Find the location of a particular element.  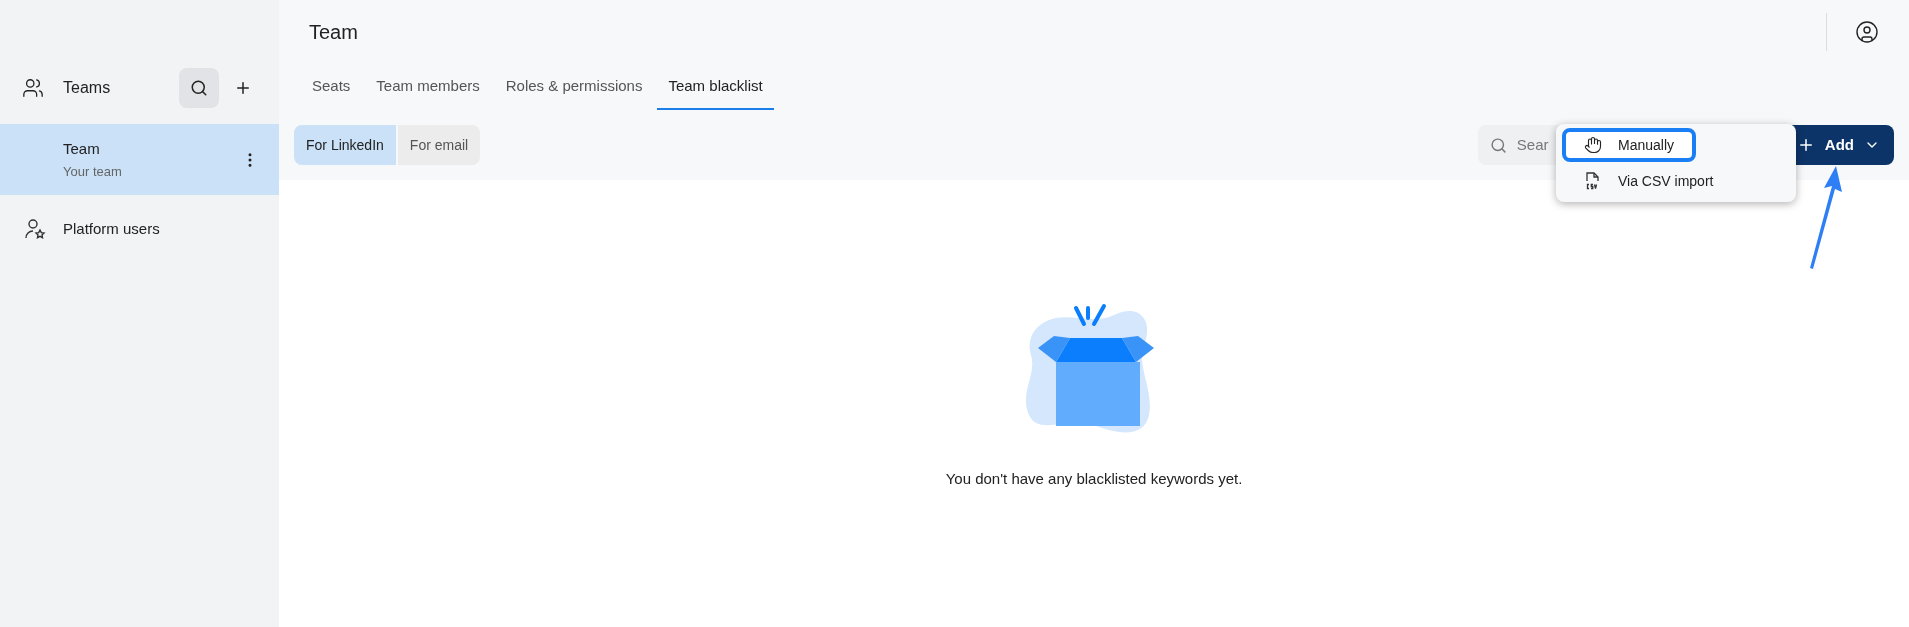

tab: Seats is located at coordinates (331, 87).